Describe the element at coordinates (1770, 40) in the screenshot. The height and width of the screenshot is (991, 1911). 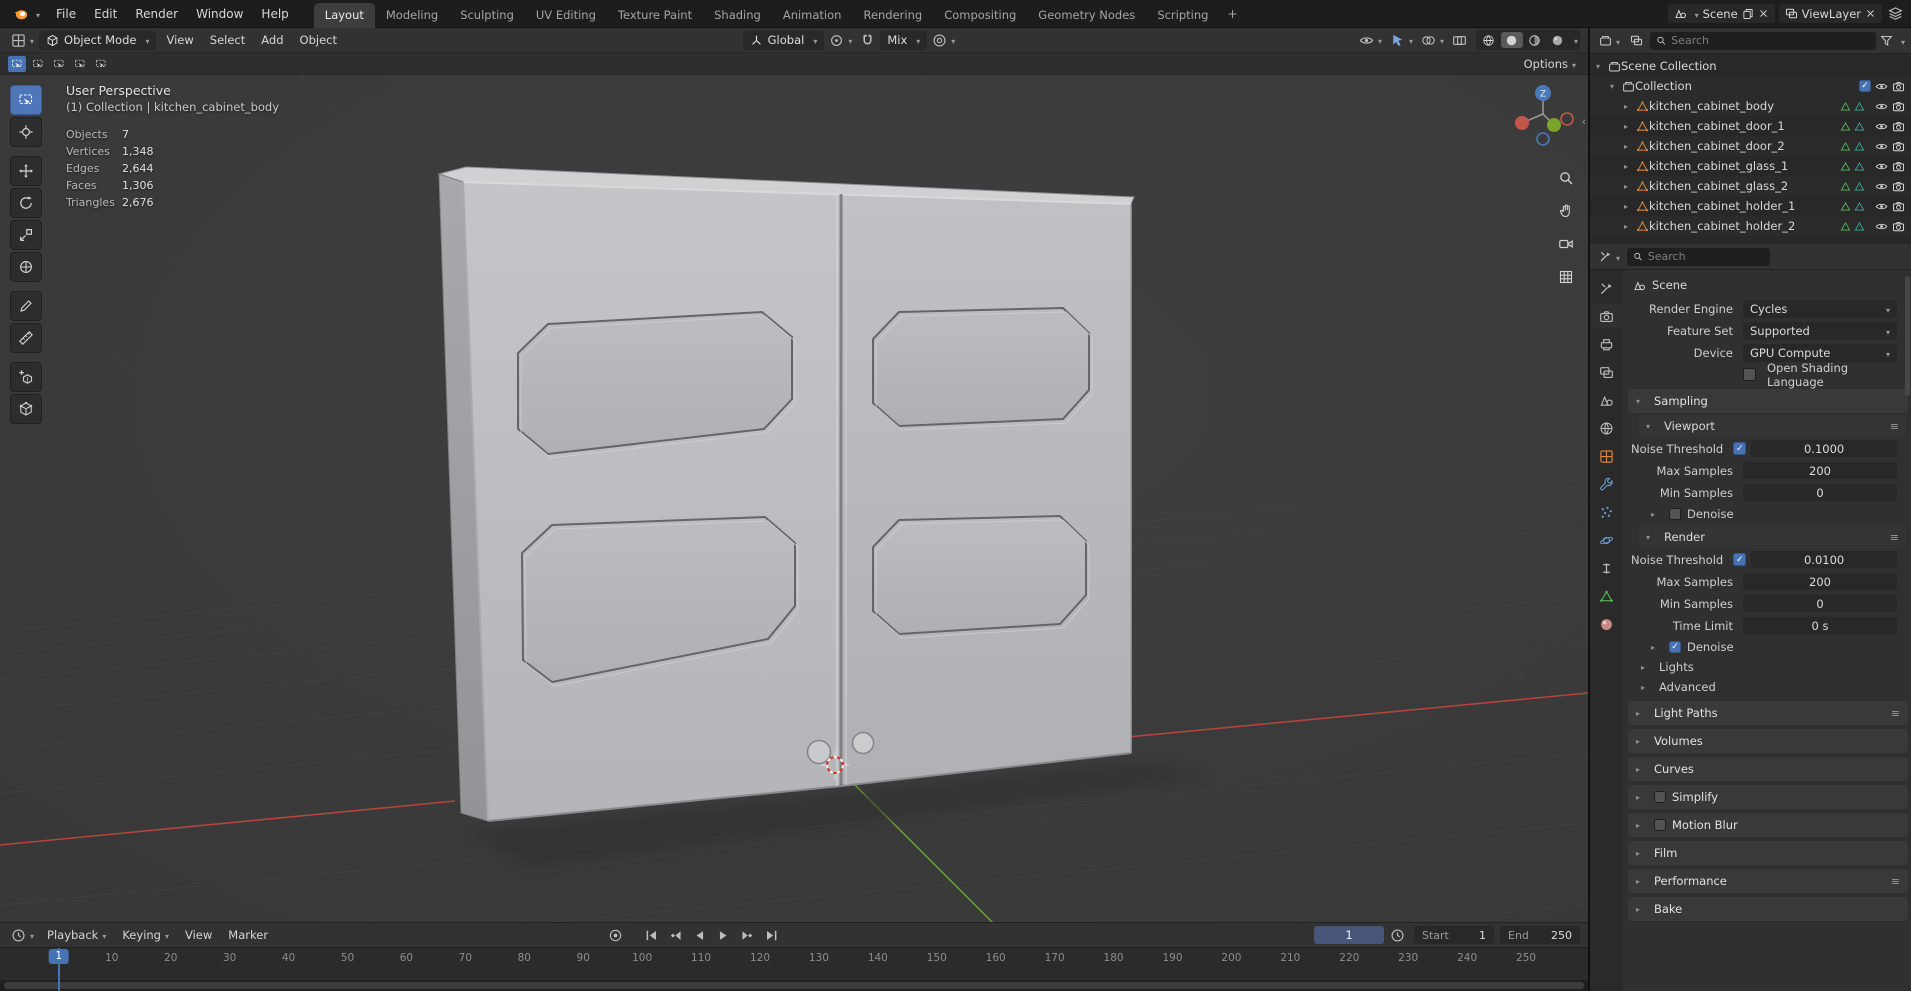
I see `outliner-search-input` at that location.